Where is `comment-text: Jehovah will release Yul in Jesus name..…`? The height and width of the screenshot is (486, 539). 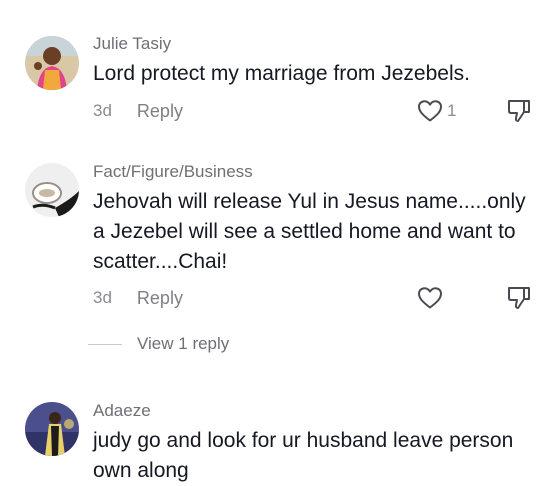 comment-text: Jehovah will release Yul in Jesus name..… is located at coordinates (309, 231).